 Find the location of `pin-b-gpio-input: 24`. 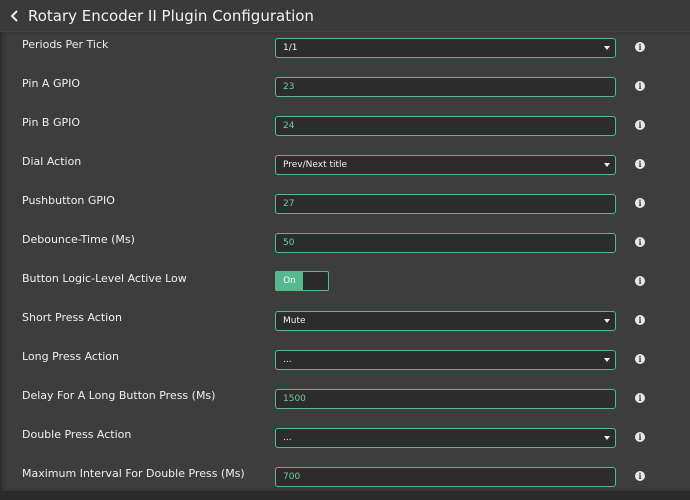

pin-b-gpio-input: 24 is located at coordinates (445, 126).